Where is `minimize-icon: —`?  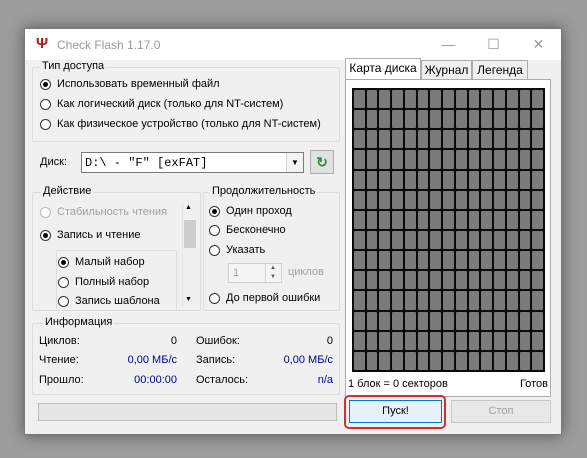 minimize-icon: — is located at coordinates (448, 44).